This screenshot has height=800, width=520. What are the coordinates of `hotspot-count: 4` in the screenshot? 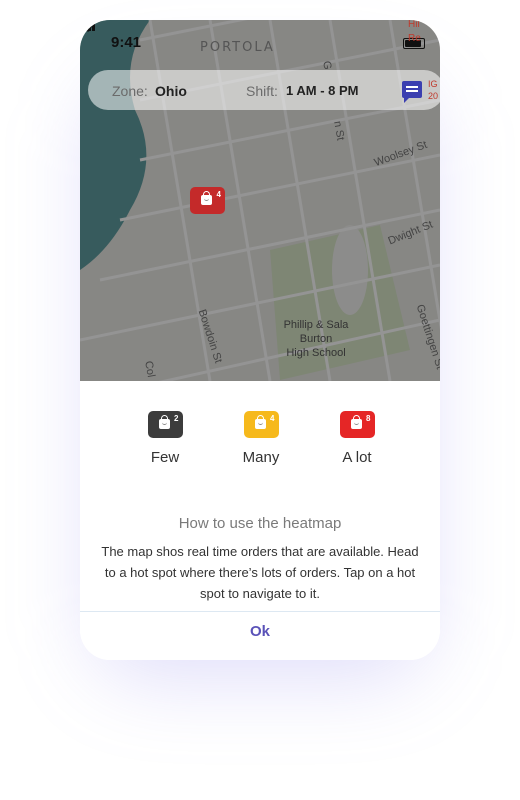 It's located at (218, 194).